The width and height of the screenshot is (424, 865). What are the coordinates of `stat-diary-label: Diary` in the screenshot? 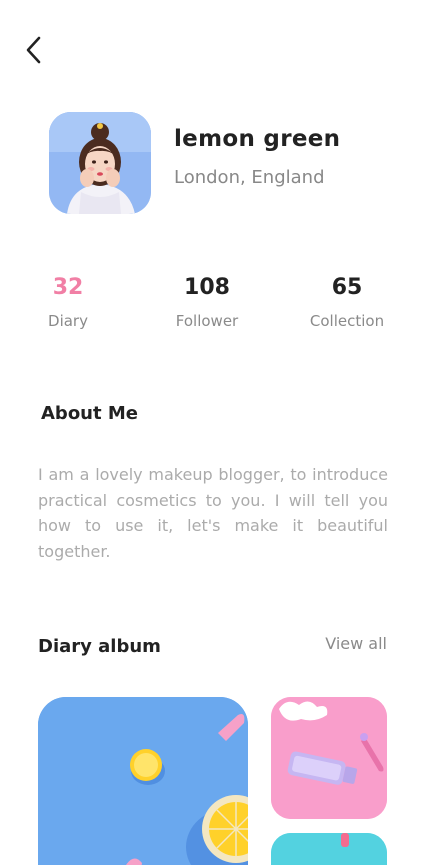 It's located at (68, 321).